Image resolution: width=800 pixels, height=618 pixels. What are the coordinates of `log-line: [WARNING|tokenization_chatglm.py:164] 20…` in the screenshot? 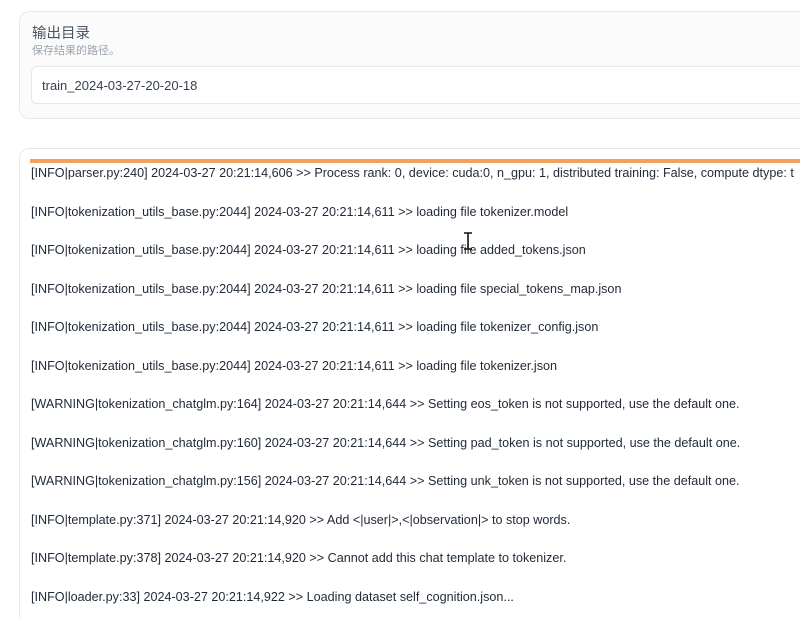 It's located at (385, 404).